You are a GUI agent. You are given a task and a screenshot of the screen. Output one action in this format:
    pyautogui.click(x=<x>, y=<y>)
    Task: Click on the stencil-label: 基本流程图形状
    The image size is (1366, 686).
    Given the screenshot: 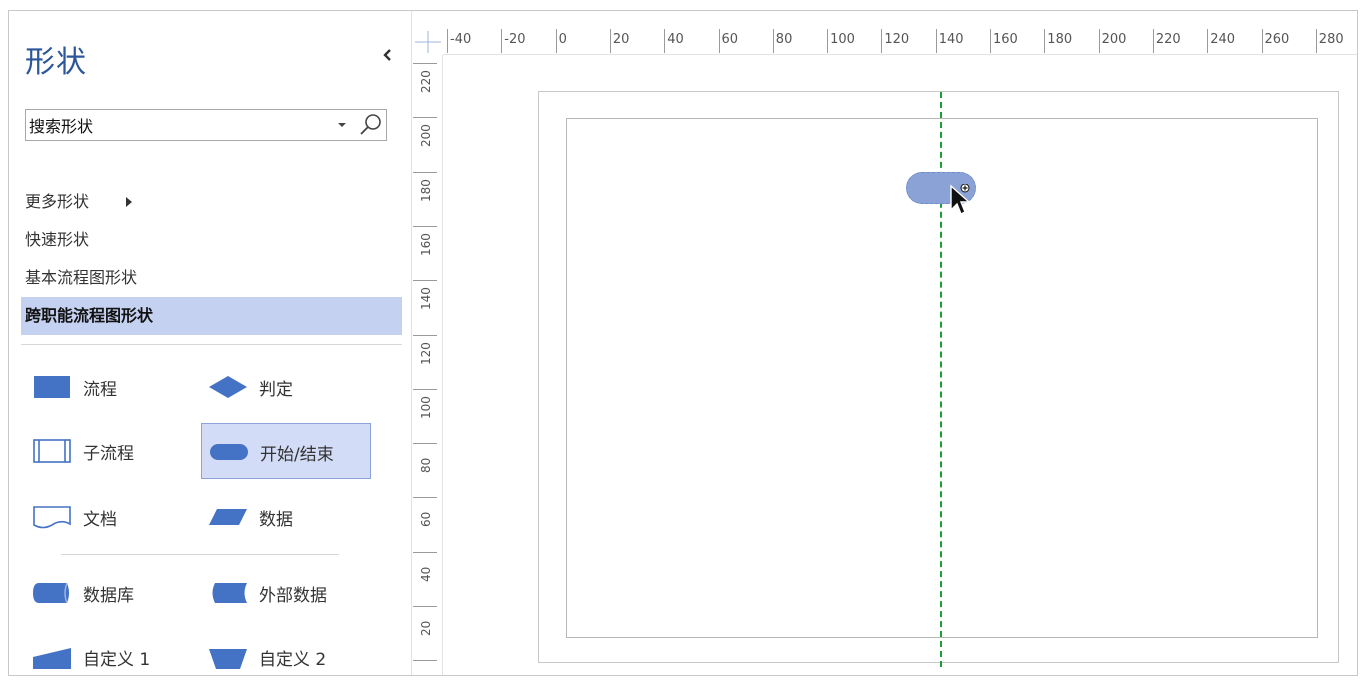 What is the action you would take?
    pyautogui.click(x=81, y=277)
    